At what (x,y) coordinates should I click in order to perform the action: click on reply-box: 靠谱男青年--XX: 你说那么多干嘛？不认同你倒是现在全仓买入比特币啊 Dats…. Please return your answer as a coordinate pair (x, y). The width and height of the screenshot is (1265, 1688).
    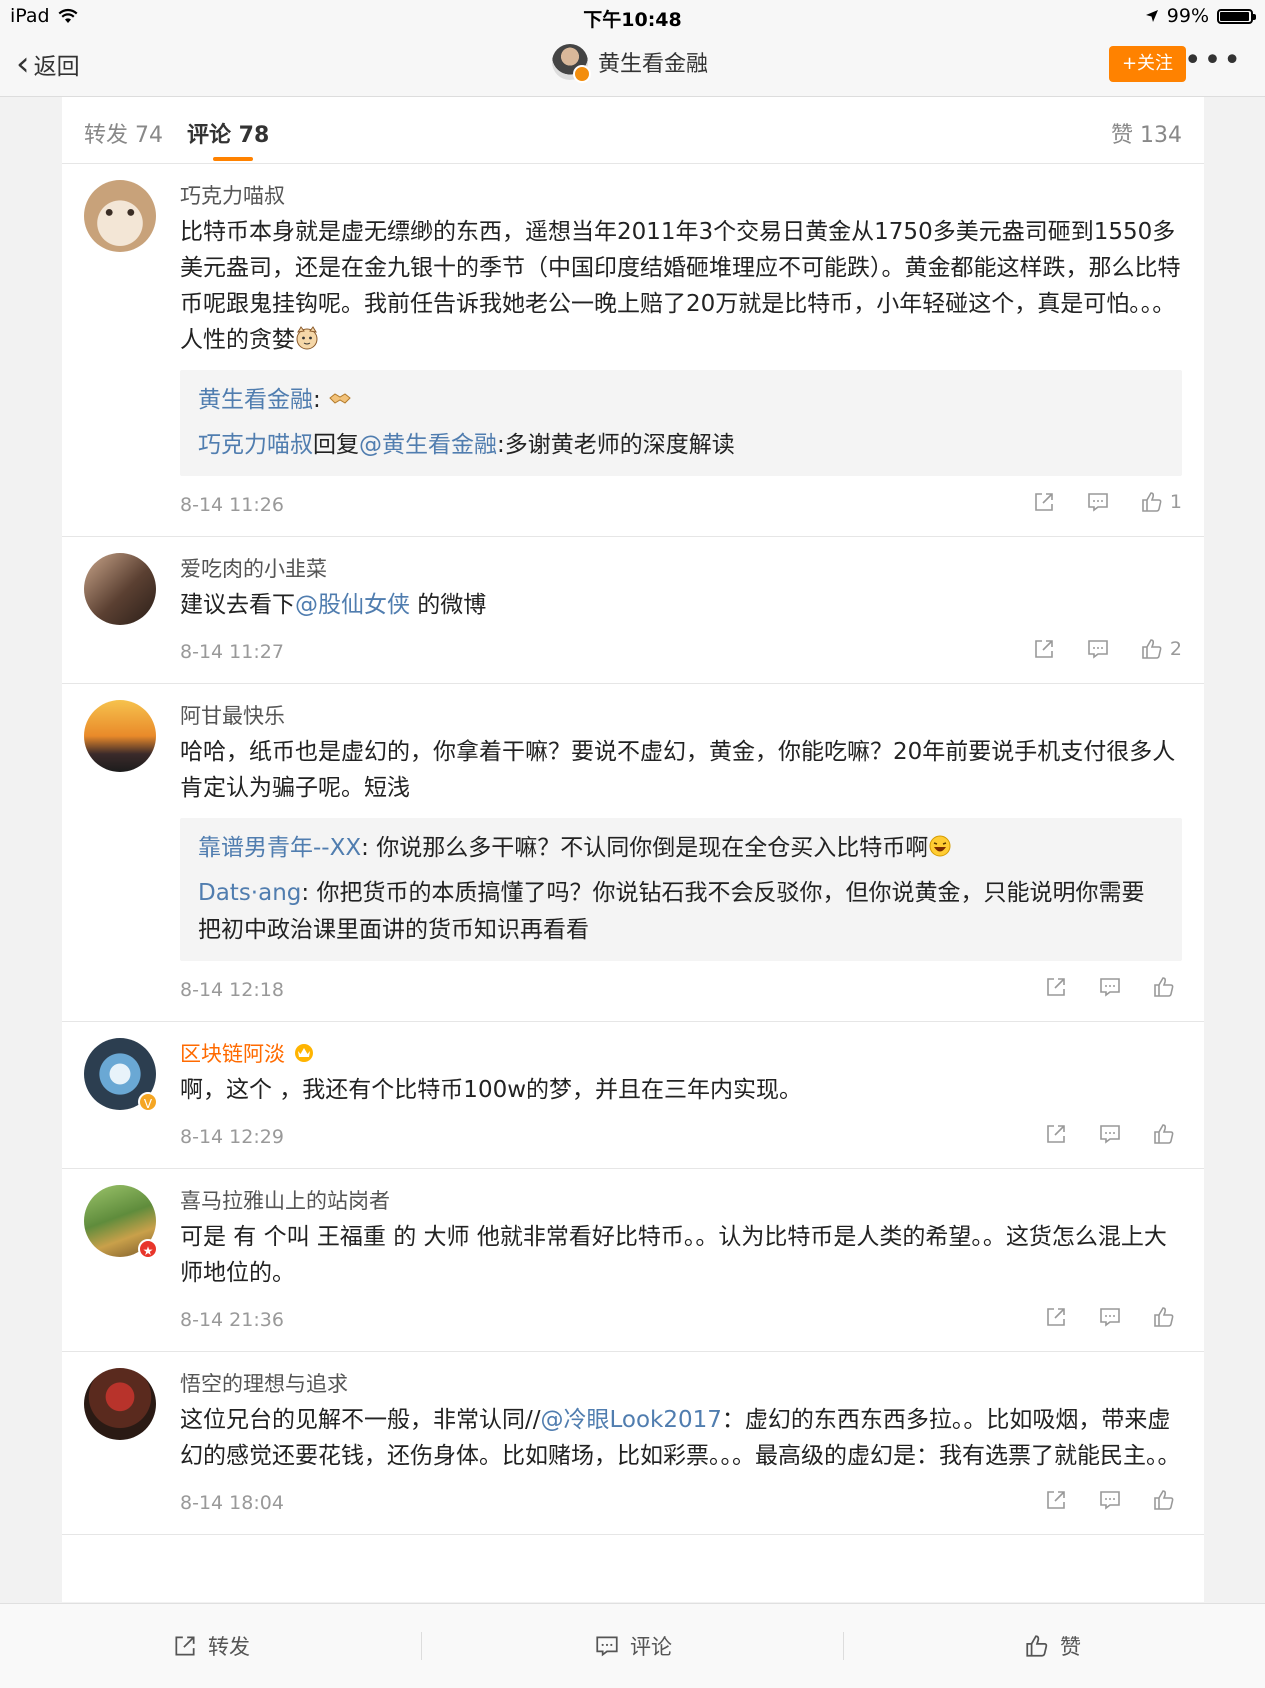
    Looking at the image, I should click on (681, 889).